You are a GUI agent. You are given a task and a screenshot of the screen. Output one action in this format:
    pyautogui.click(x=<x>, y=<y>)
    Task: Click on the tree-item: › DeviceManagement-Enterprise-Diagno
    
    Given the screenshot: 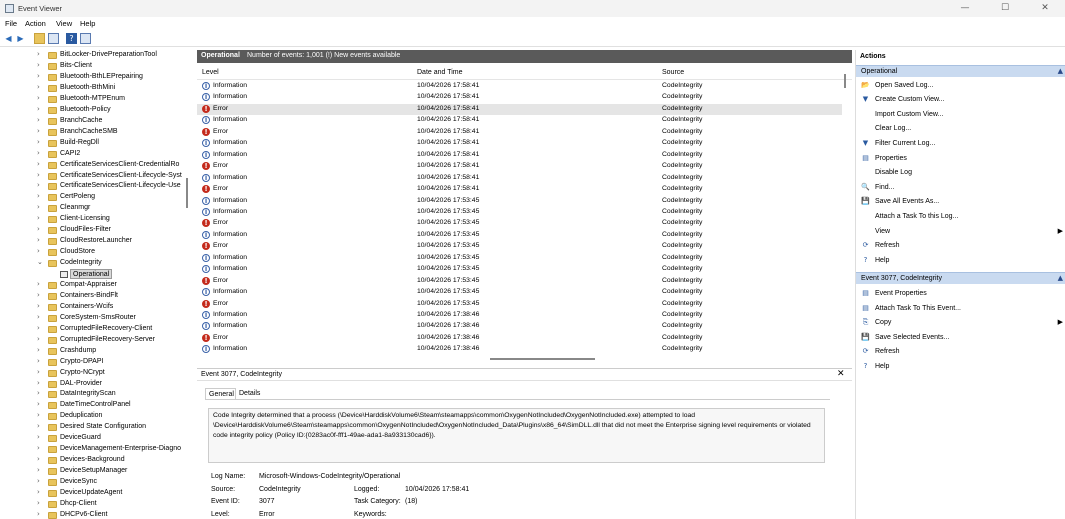 What is the action you would take?
    pyautogui.click(x=97, y=449)
    